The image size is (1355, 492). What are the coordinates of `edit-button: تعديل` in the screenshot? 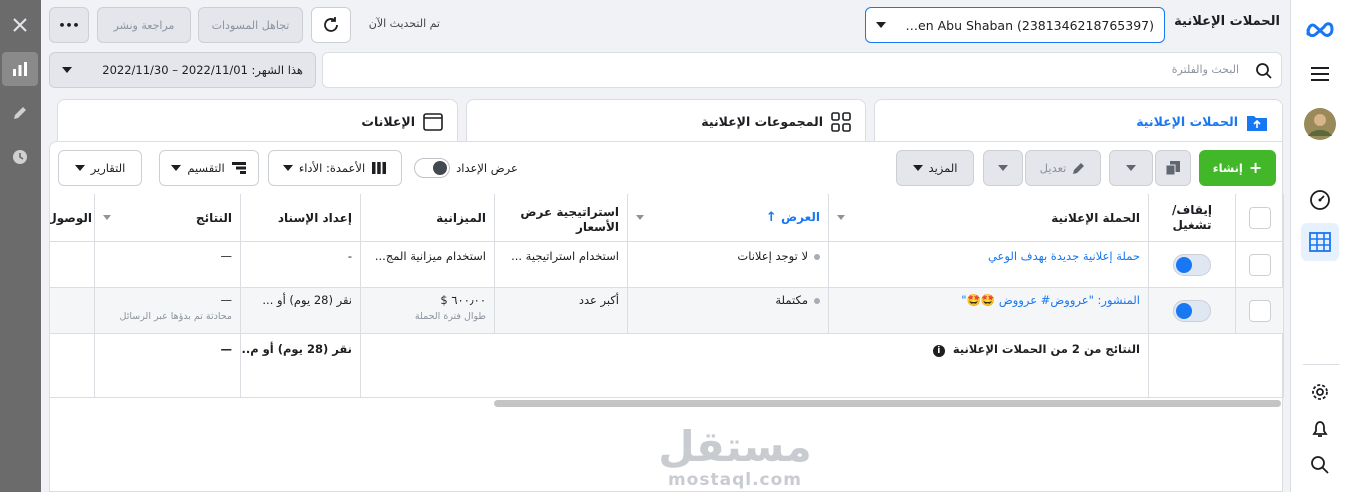 It's located at (1063, 168).